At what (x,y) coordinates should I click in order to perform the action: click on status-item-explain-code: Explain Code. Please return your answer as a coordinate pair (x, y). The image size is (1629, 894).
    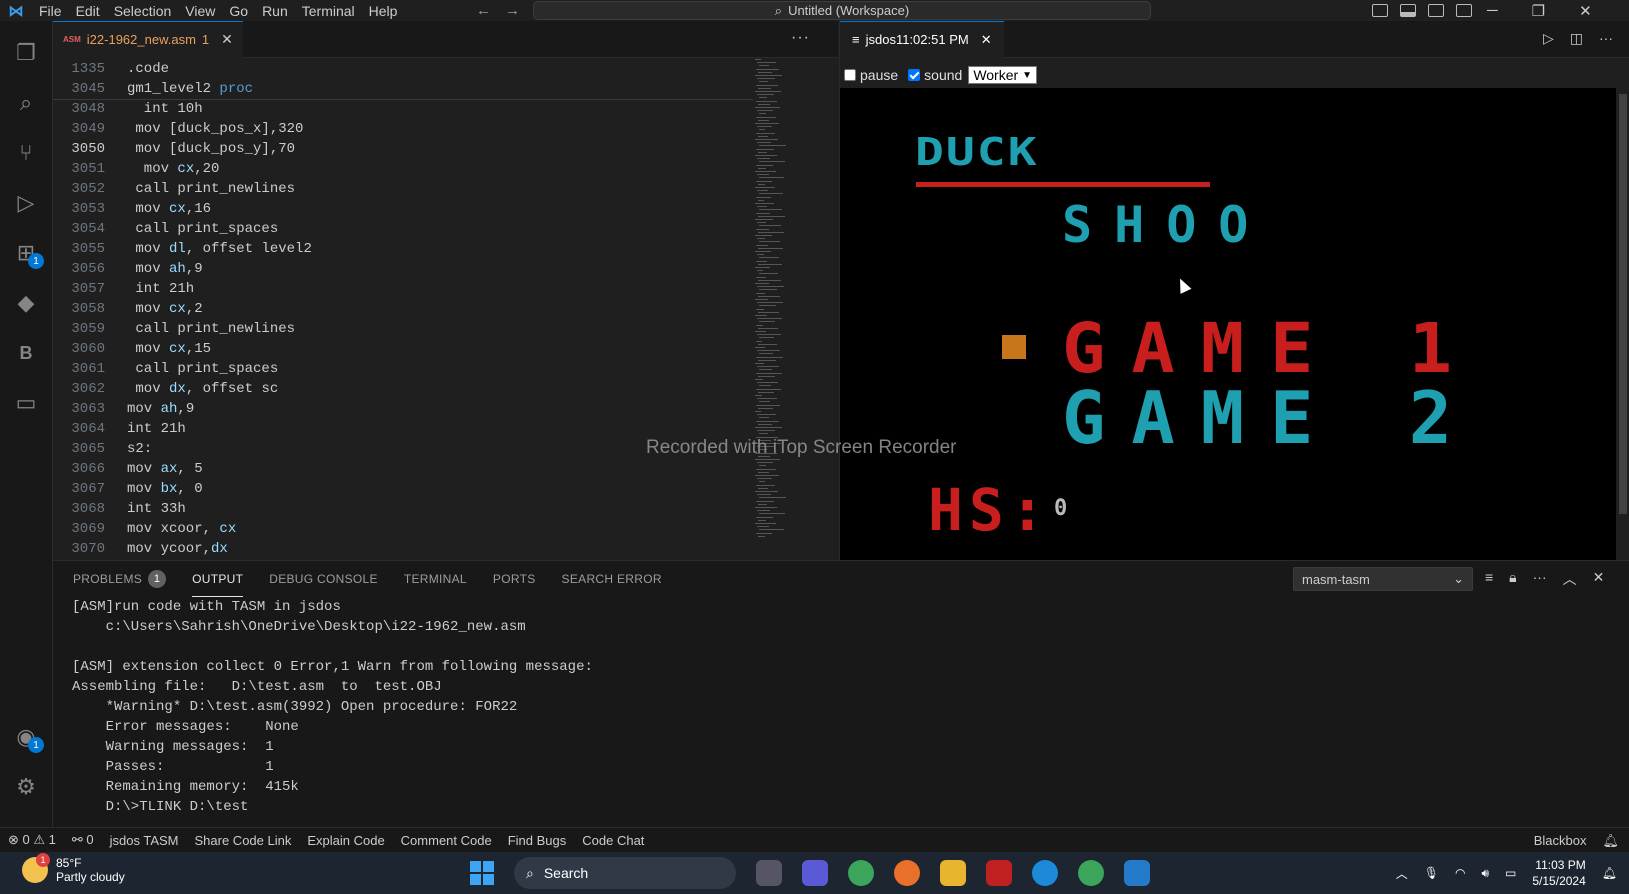
    Looking at the image, I should click on (345, 840).